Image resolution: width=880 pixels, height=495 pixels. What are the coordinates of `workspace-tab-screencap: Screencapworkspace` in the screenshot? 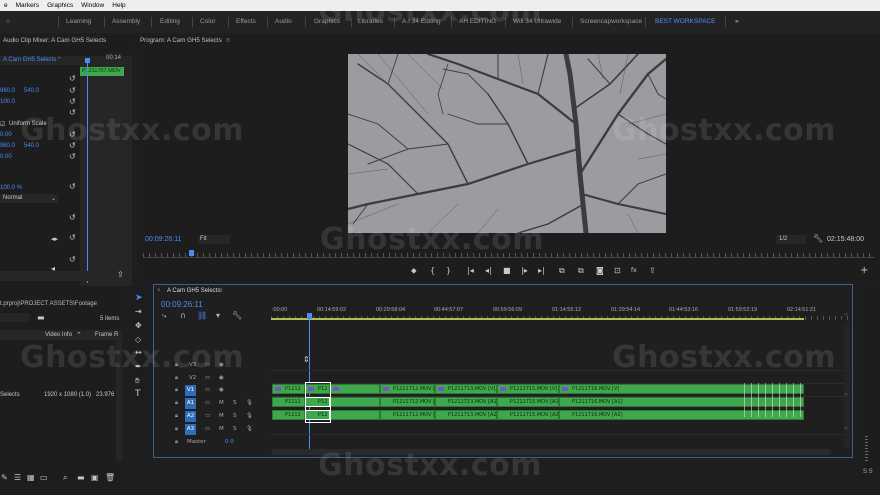 It's located at (611, 21).